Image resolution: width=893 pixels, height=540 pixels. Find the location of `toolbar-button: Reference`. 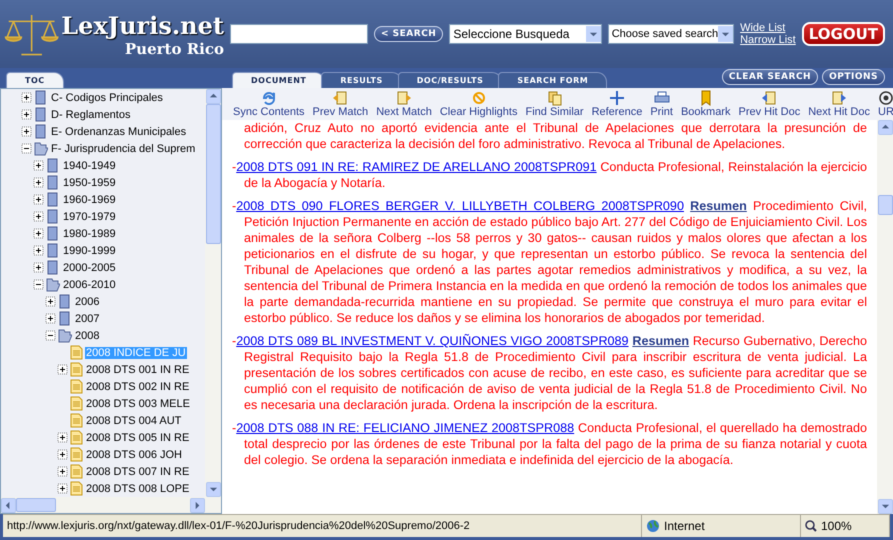

toolbar-button: Reference is located at coordinates (617, 105).